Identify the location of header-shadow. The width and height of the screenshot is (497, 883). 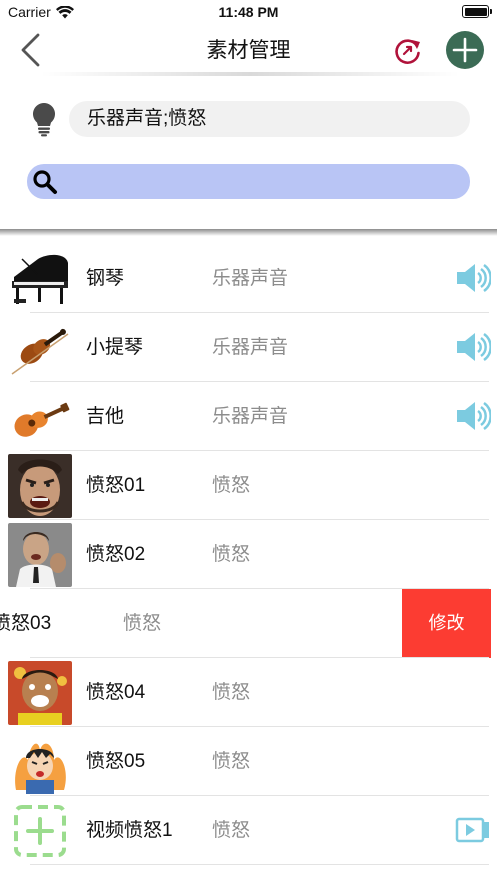
(248, 232).